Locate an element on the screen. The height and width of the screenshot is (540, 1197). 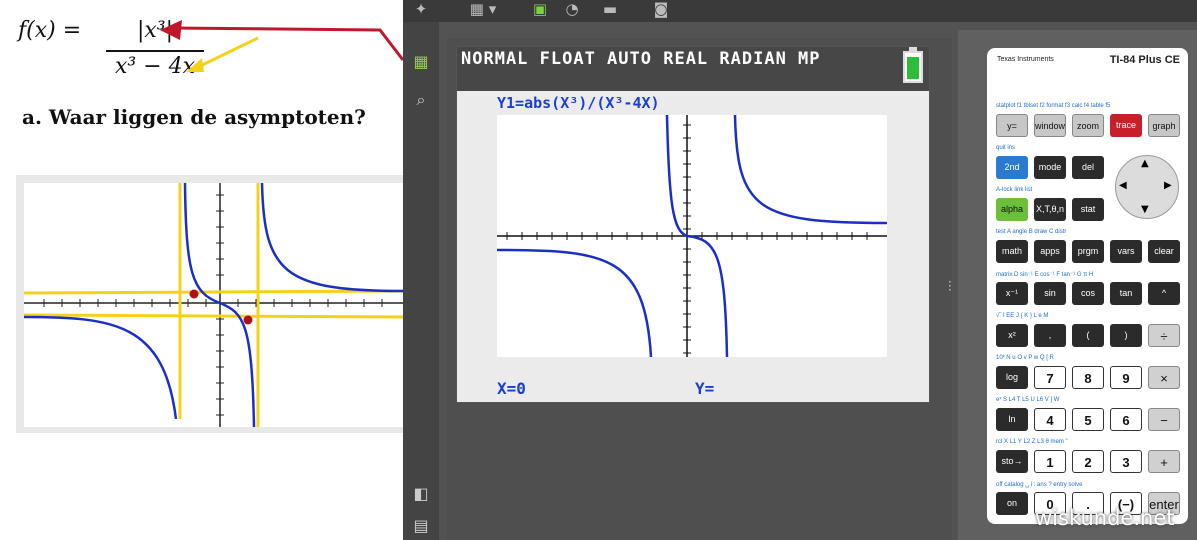
asymptote-y-neg is located at coordinates (213, 316).